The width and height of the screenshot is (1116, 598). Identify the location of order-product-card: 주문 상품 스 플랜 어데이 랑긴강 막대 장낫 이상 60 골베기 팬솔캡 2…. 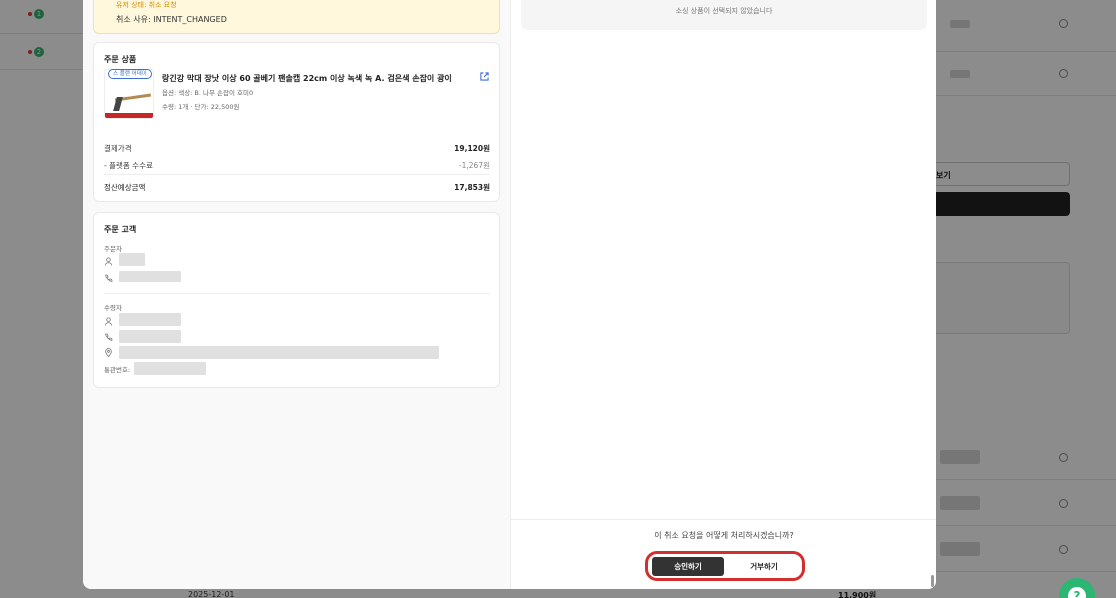
(296, 122).